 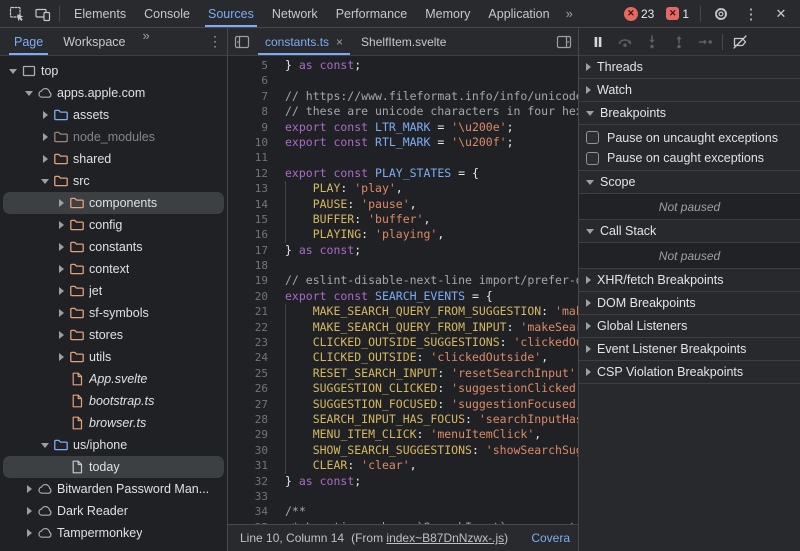 I want to click on line-number: 7, so click(x=248, y=96).